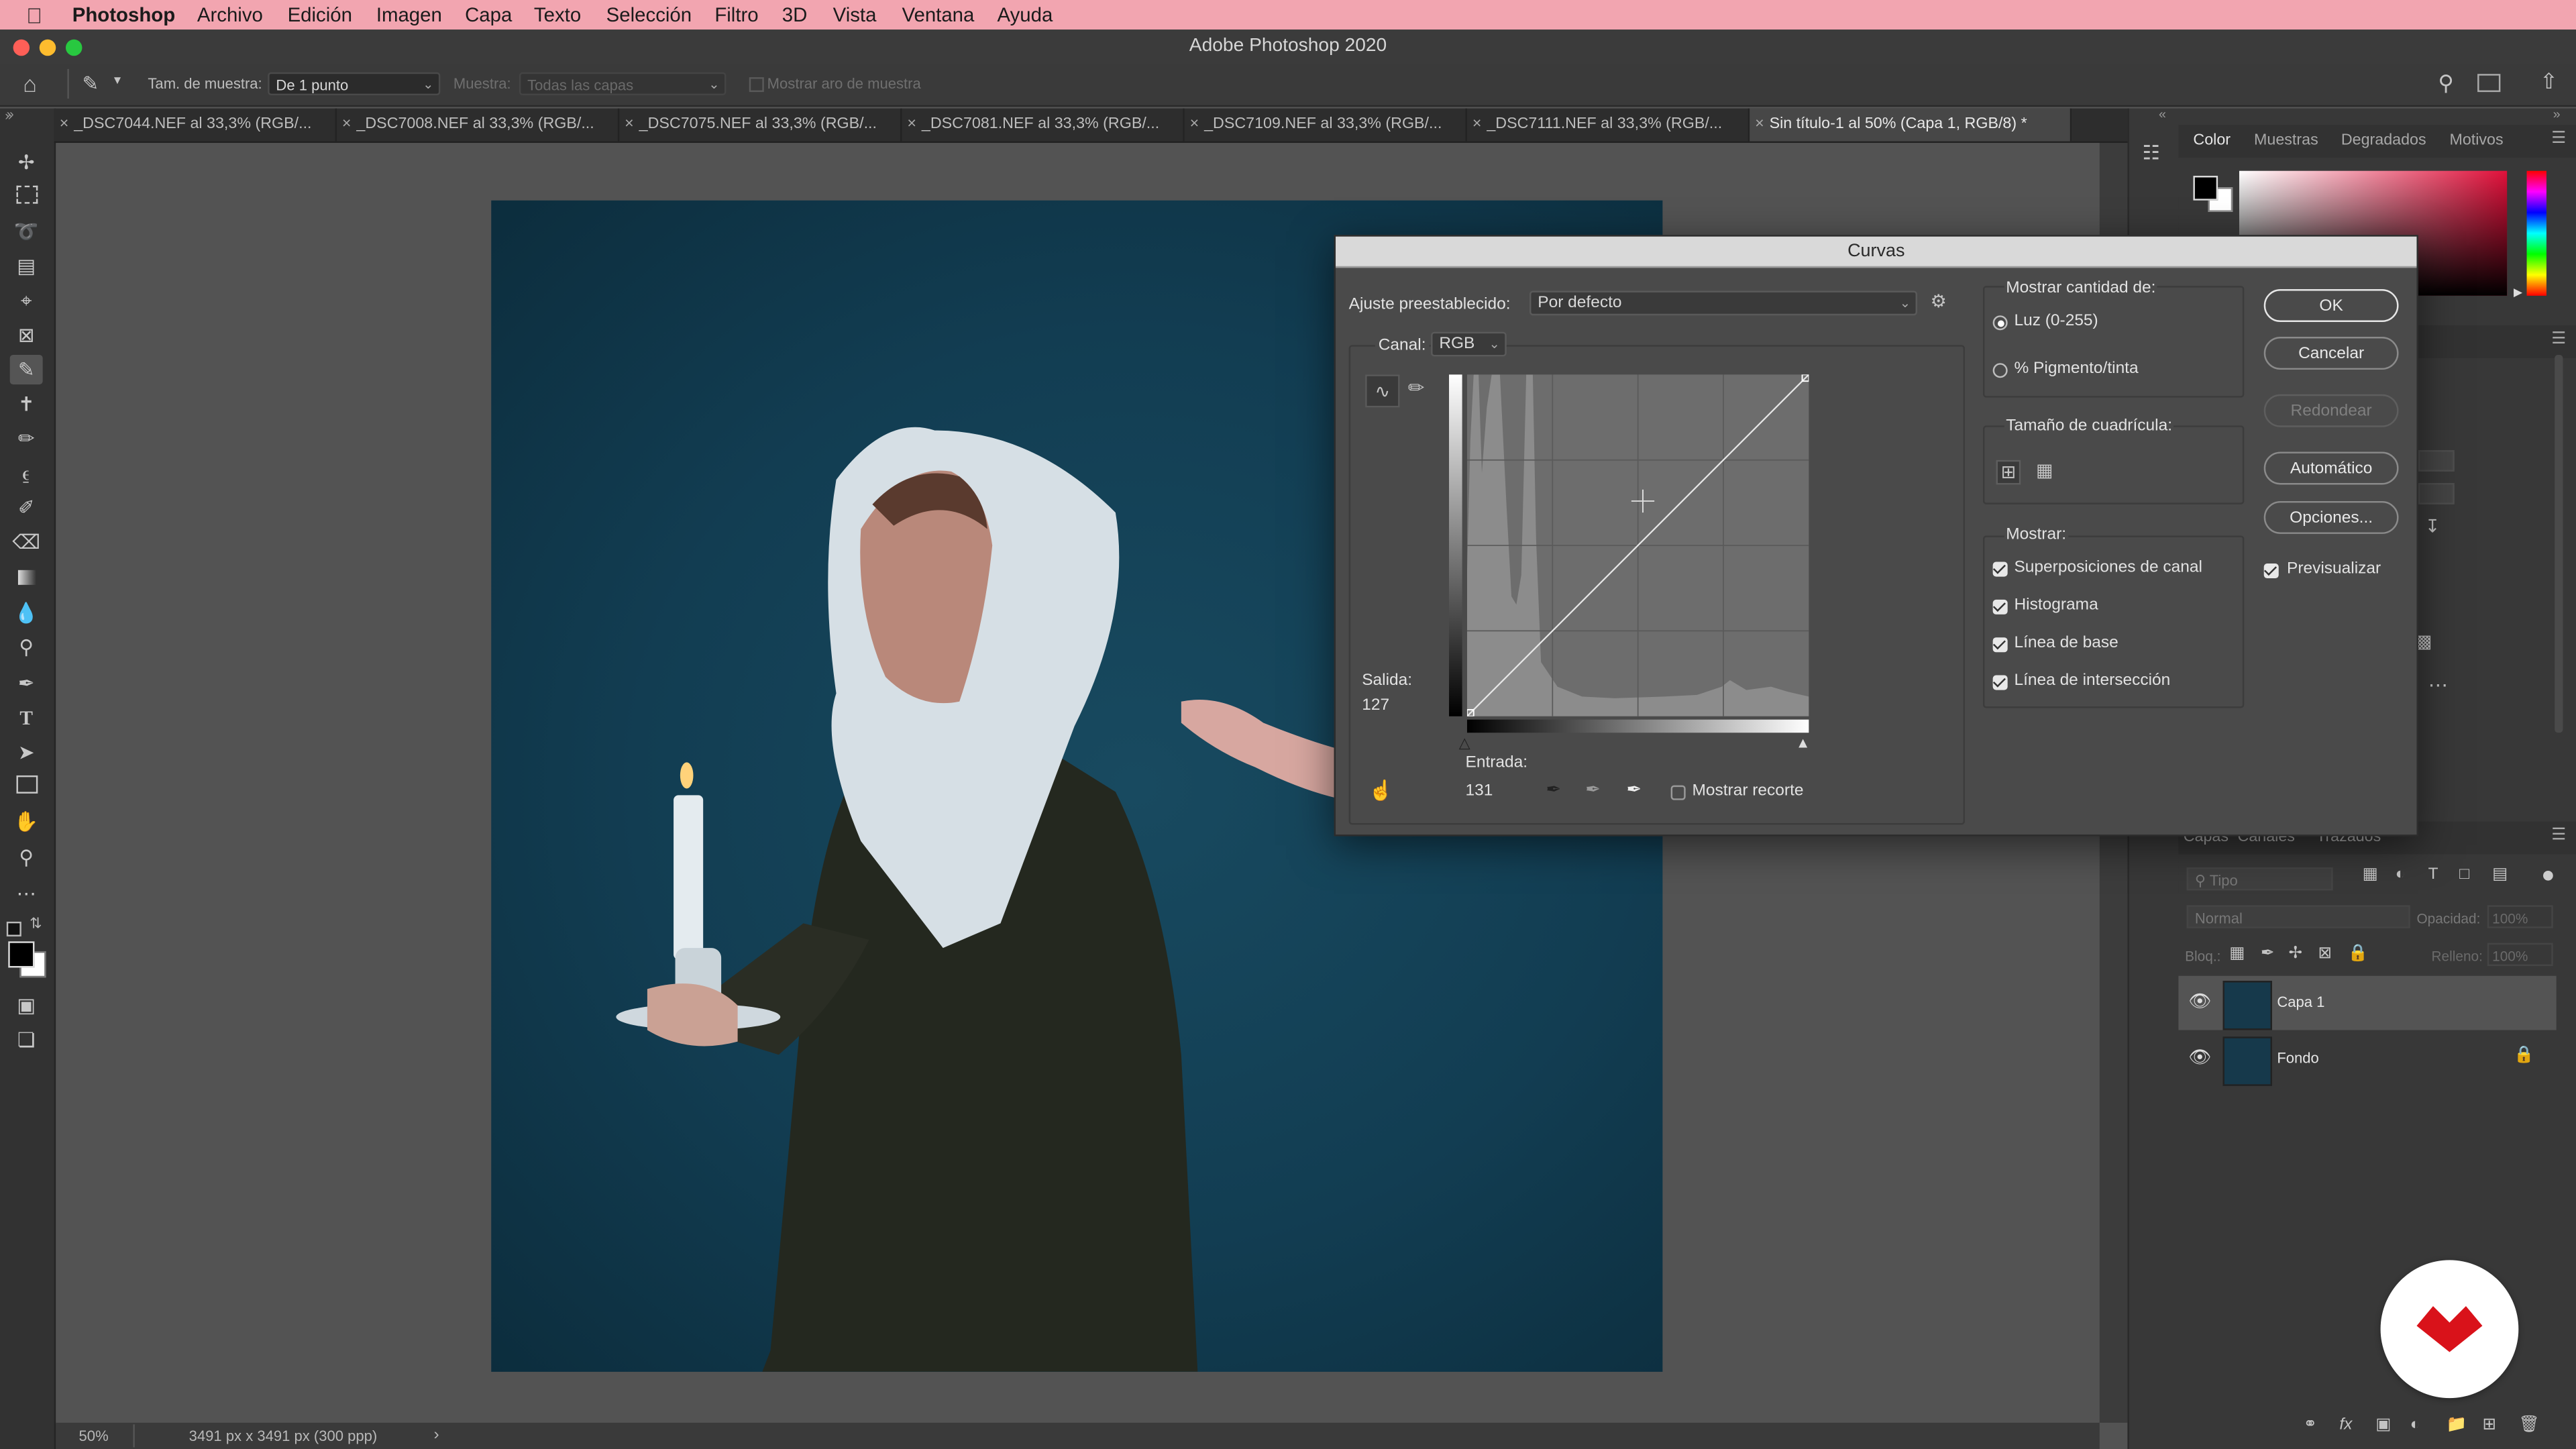 This screenshot has height=1449, width=2576. I want to click on dodge-tool-icon: ⚲, so click(26, 647).